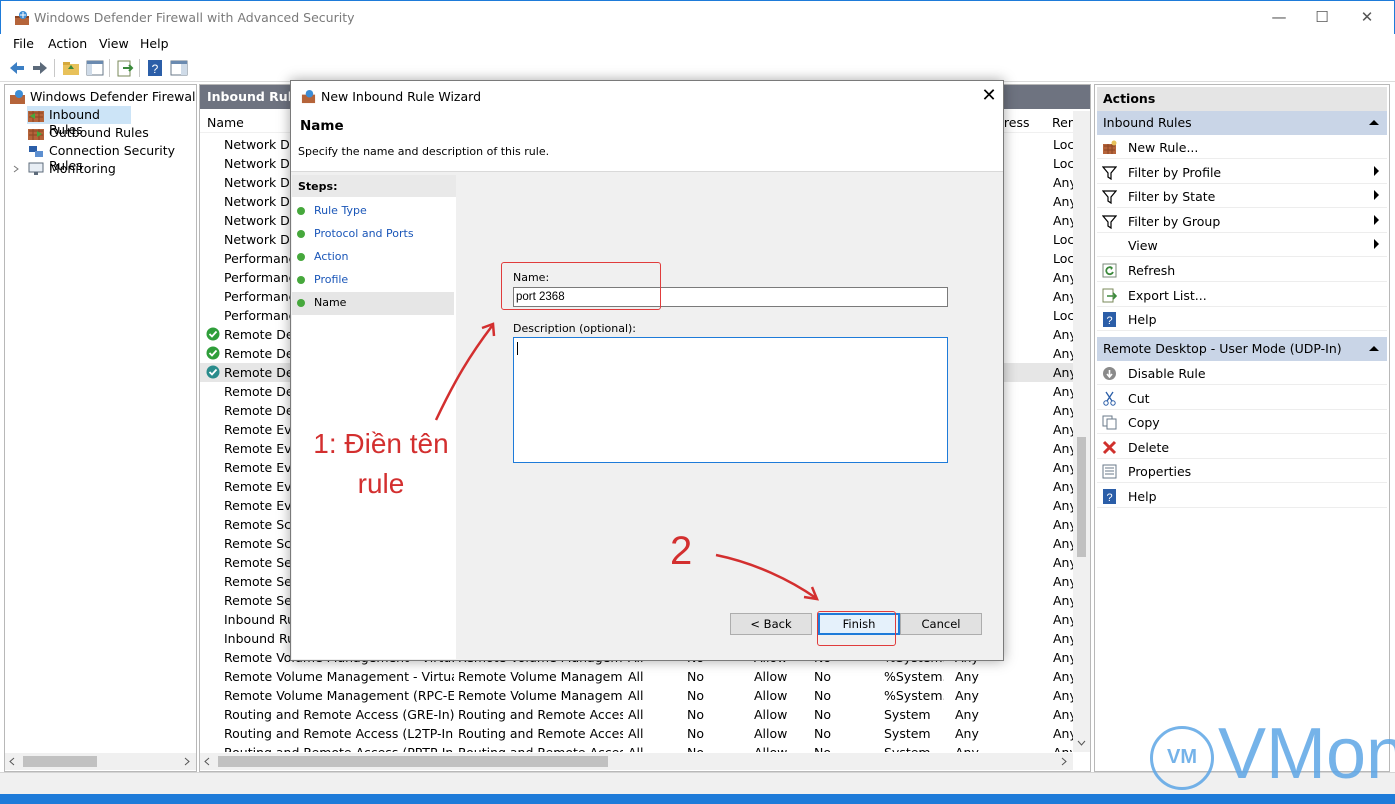  I want to click on menu-view: View, so click(114, 43).